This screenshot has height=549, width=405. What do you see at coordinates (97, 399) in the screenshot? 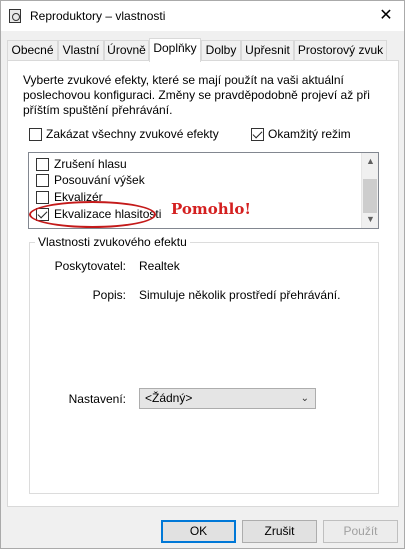
I see `settings-label: Nastavení:` at bounding box center [97, 399].